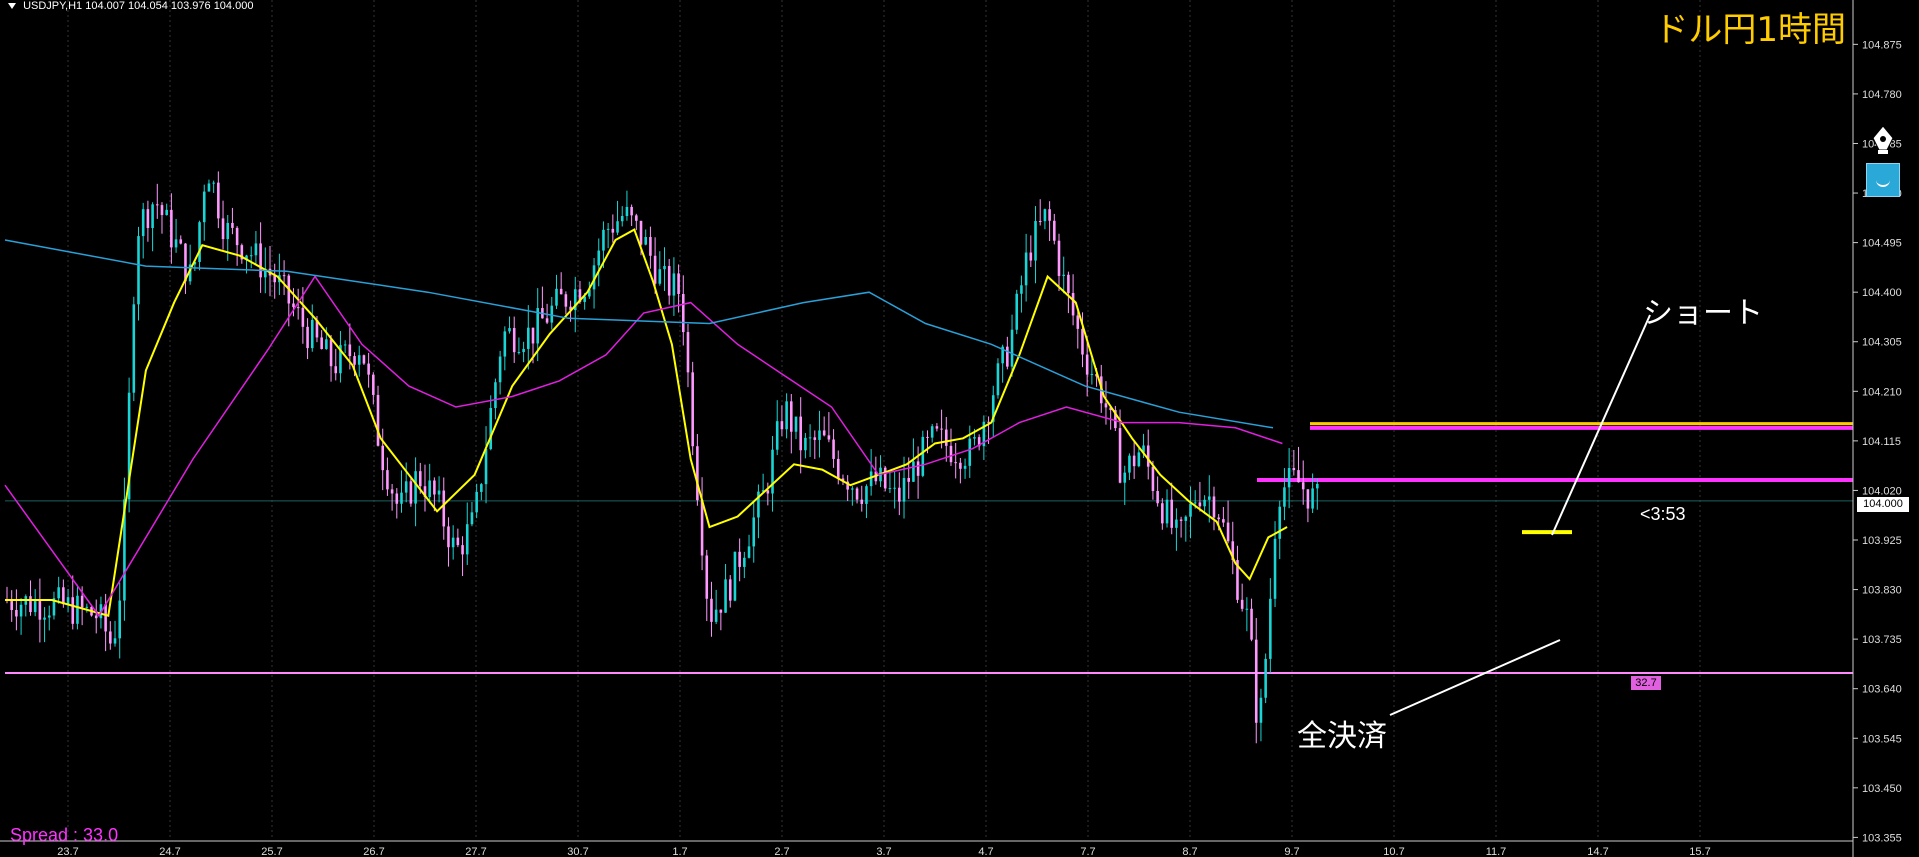 The width and height of the screenshot is (1919, 857). What do you see at coordinates (1881, 442) in the screenshot?
I see `price-tick-label: 104.115` at bounding box center [1881, 442].